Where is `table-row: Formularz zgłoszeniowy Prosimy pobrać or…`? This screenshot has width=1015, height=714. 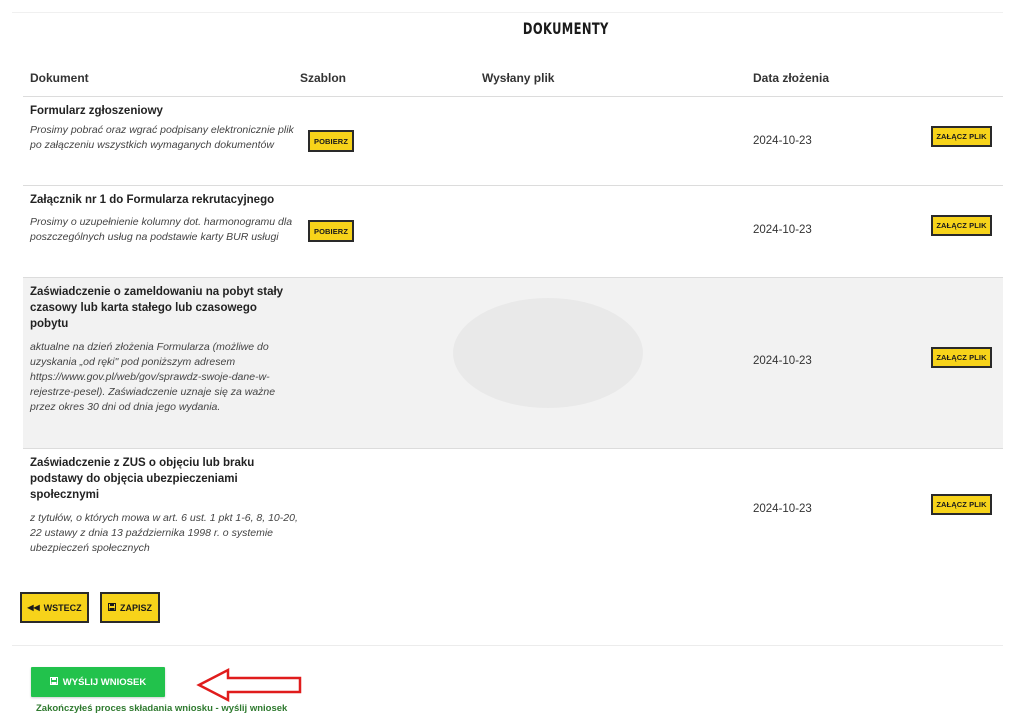
table-row: Formularz zgłoszeniowy Prosimy pobrać or… is located at coordinates (513, 141).